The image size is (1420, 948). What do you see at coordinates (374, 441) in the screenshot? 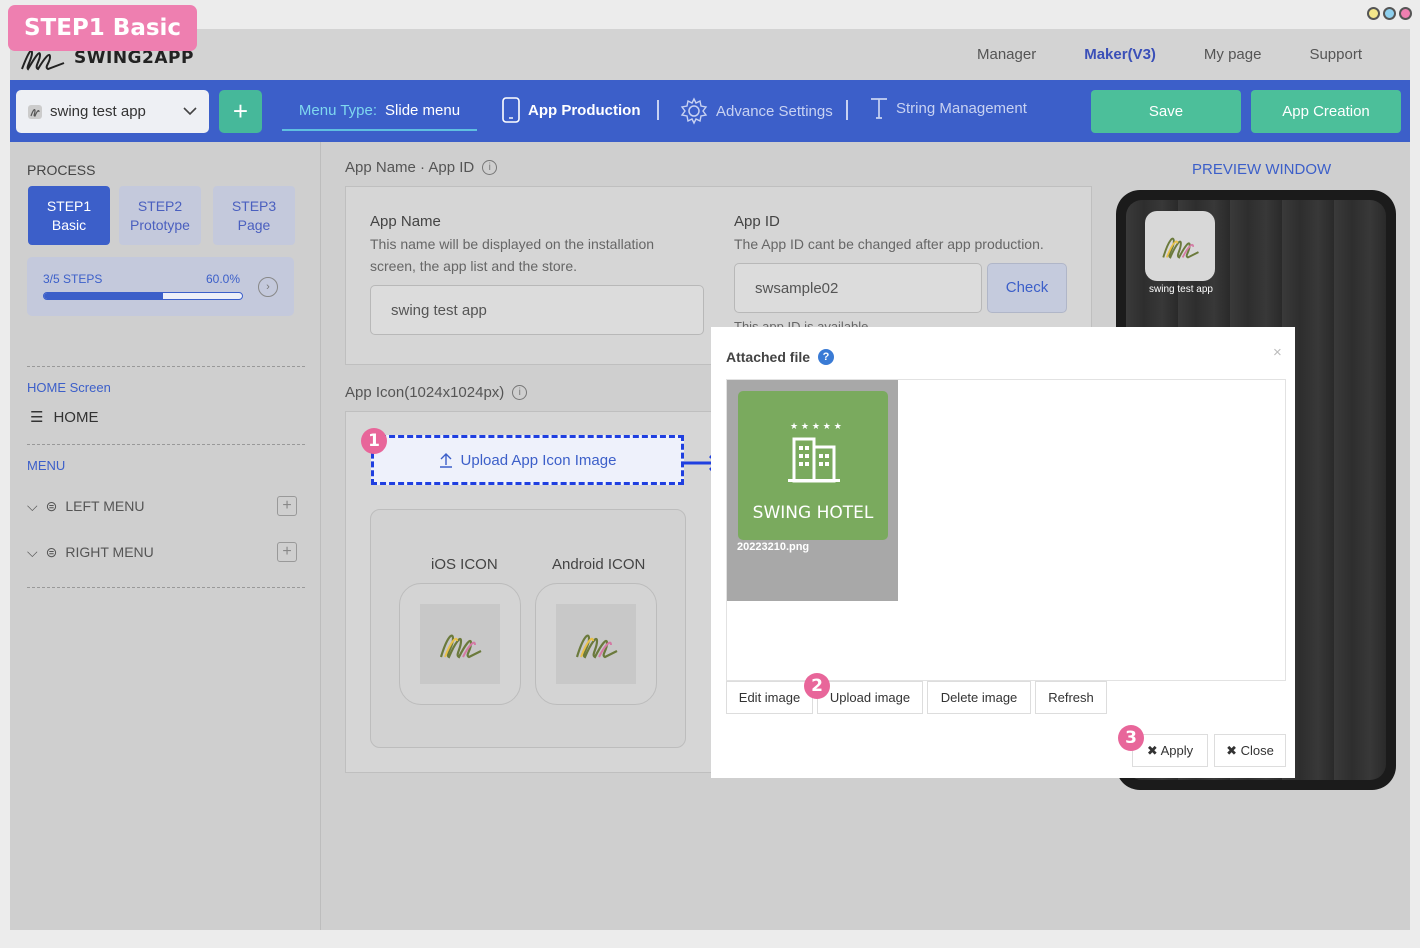
I see `step-badge-1: 1` at bounding box center [374, 441].